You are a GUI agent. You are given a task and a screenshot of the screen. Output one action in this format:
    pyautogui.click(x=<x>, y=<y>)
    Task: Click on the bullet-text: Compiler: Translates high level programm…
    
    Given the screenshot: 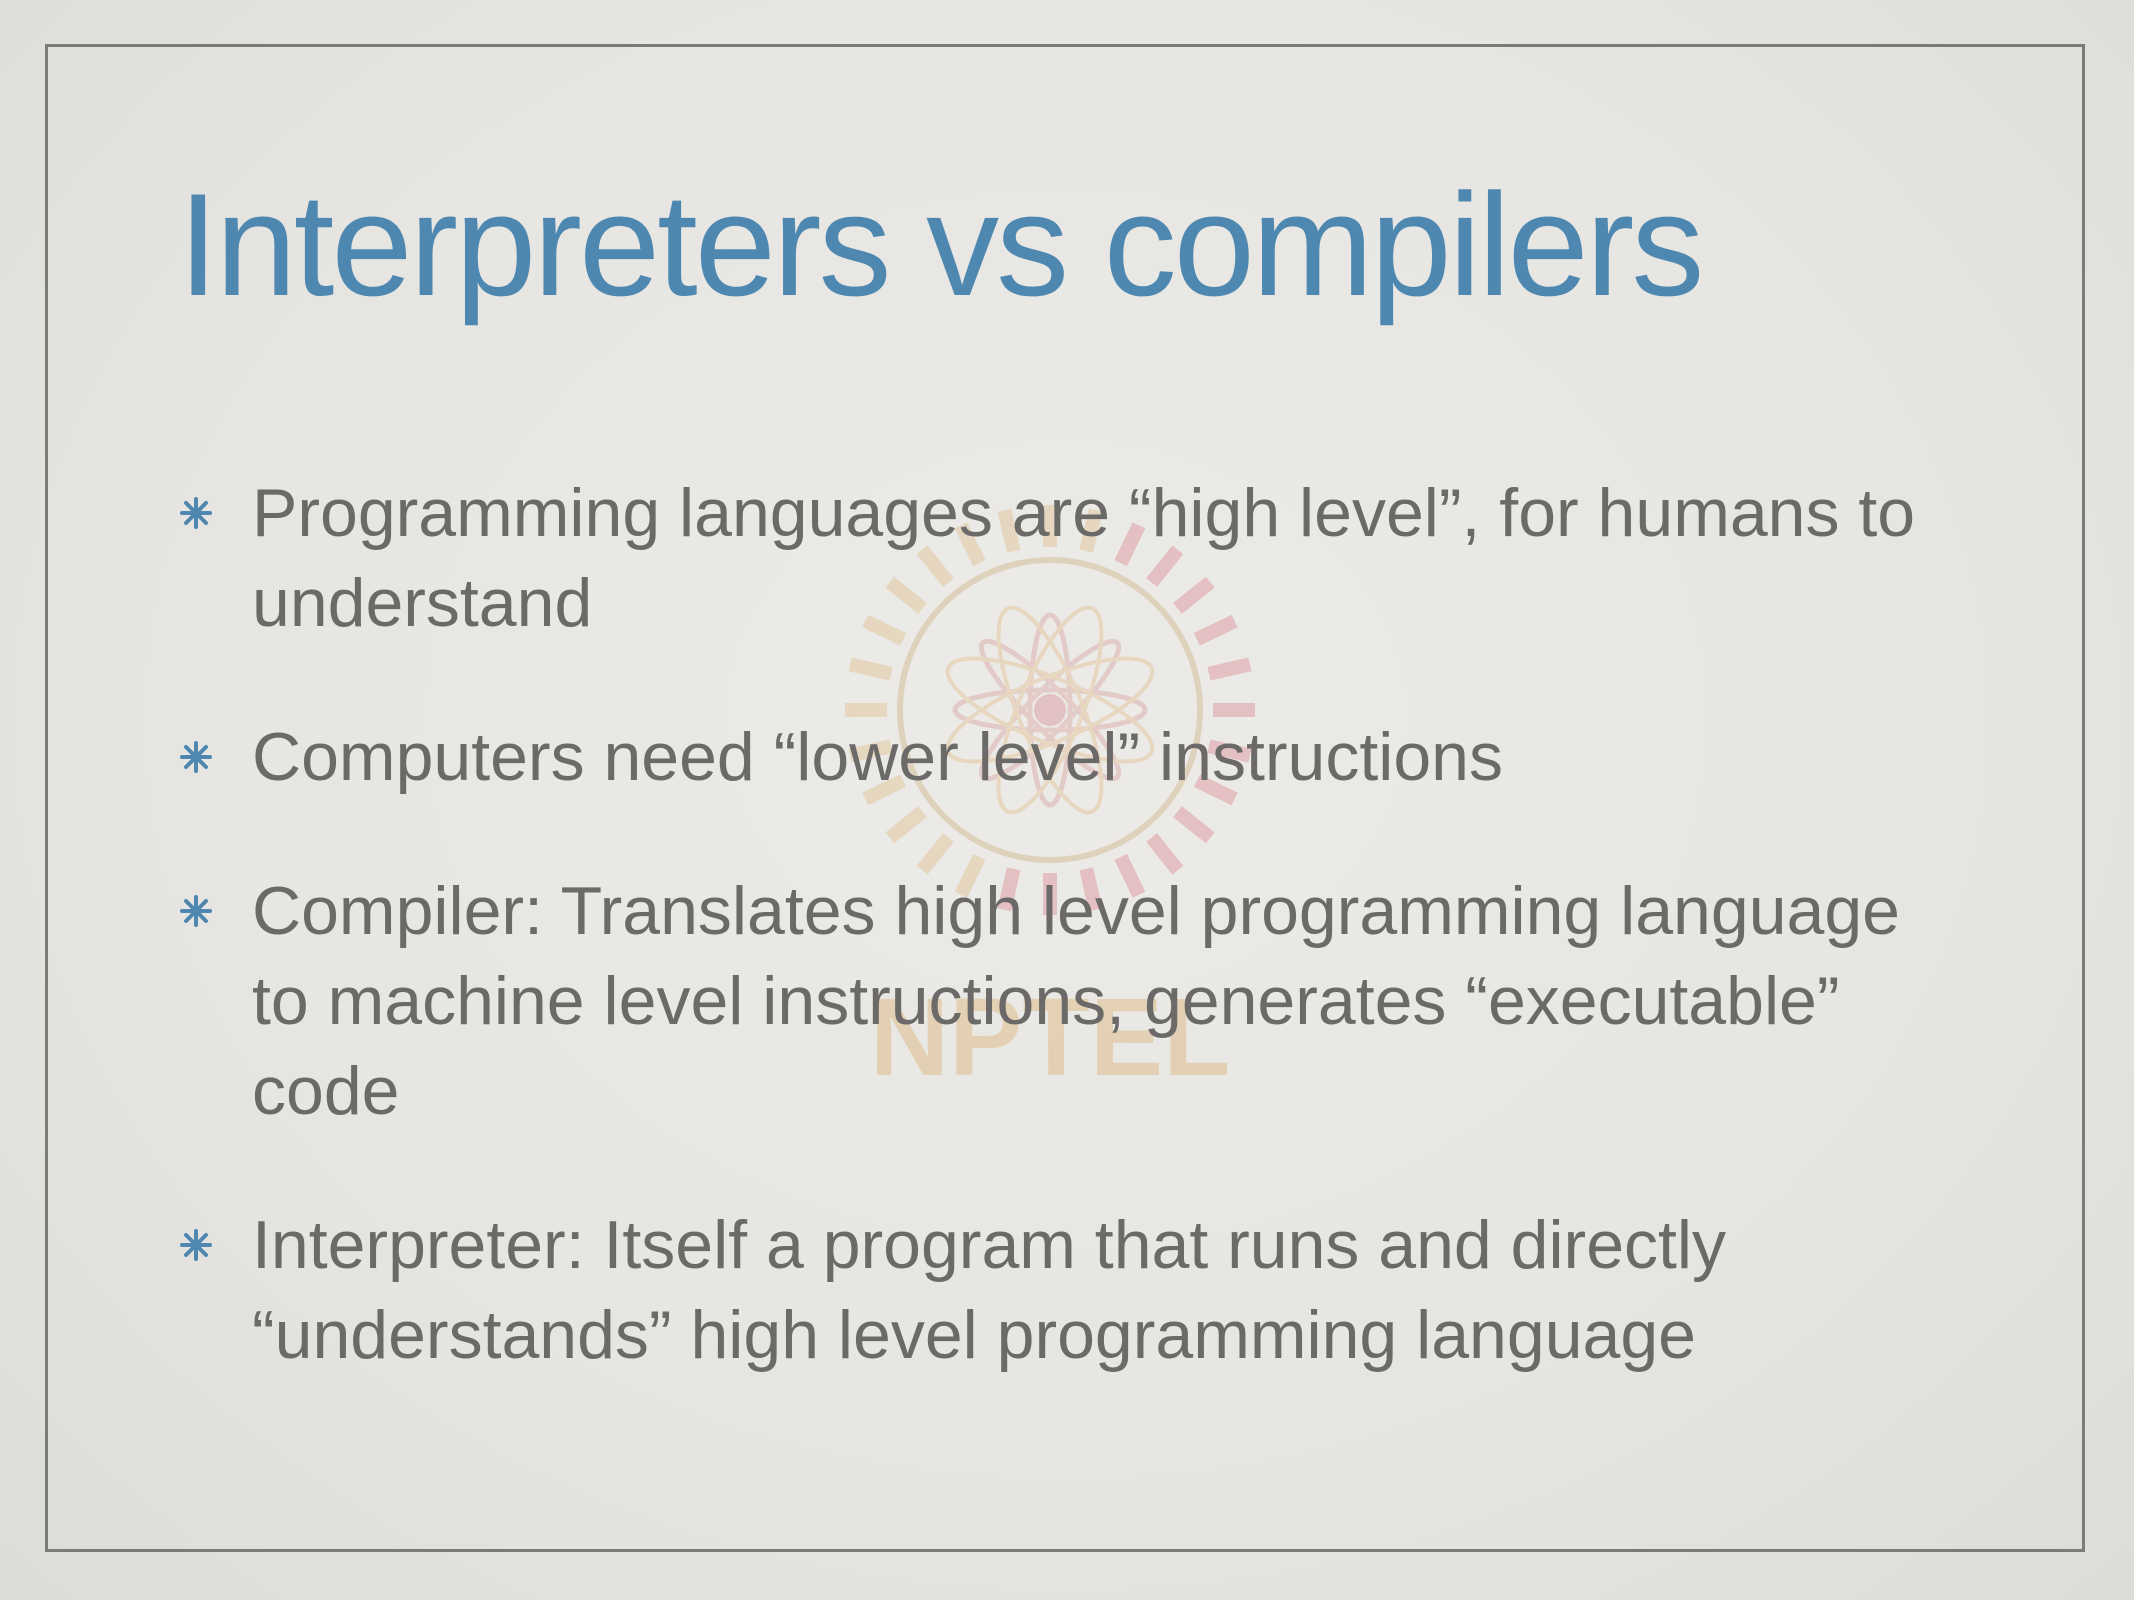 What is the action you would take?
    pyautogui.click(x=1076, y=1001)
    